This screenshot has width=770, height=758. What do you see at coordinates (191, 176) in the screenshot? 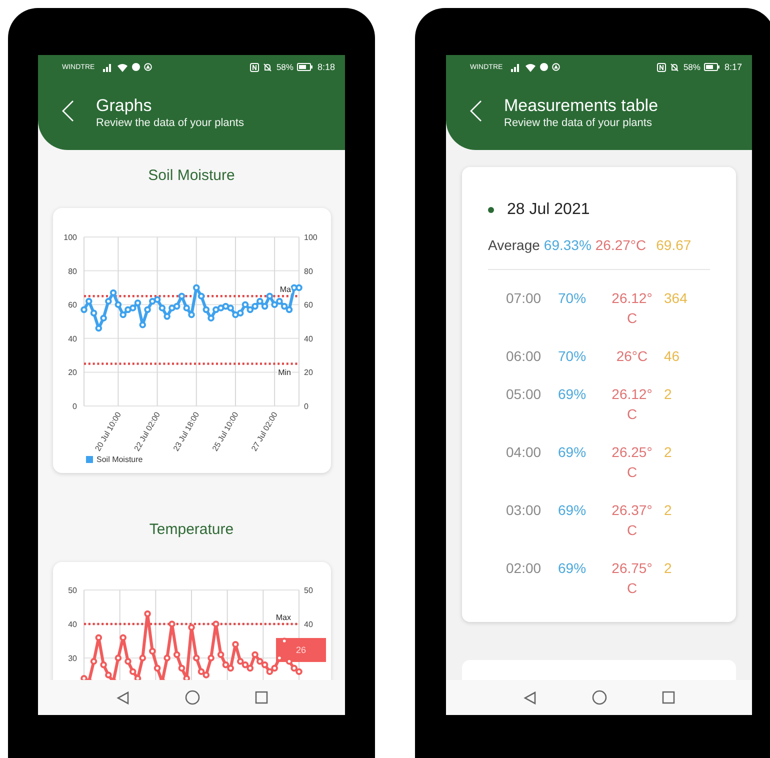
I see `section-title: Soil Moisture` at bounding box center [191, 176].